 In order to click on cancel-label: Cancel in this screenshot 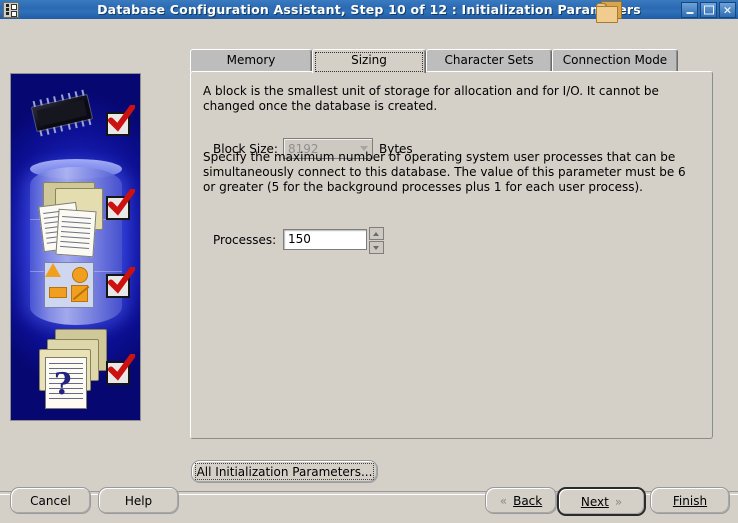, I will do `click(50, 500)`.